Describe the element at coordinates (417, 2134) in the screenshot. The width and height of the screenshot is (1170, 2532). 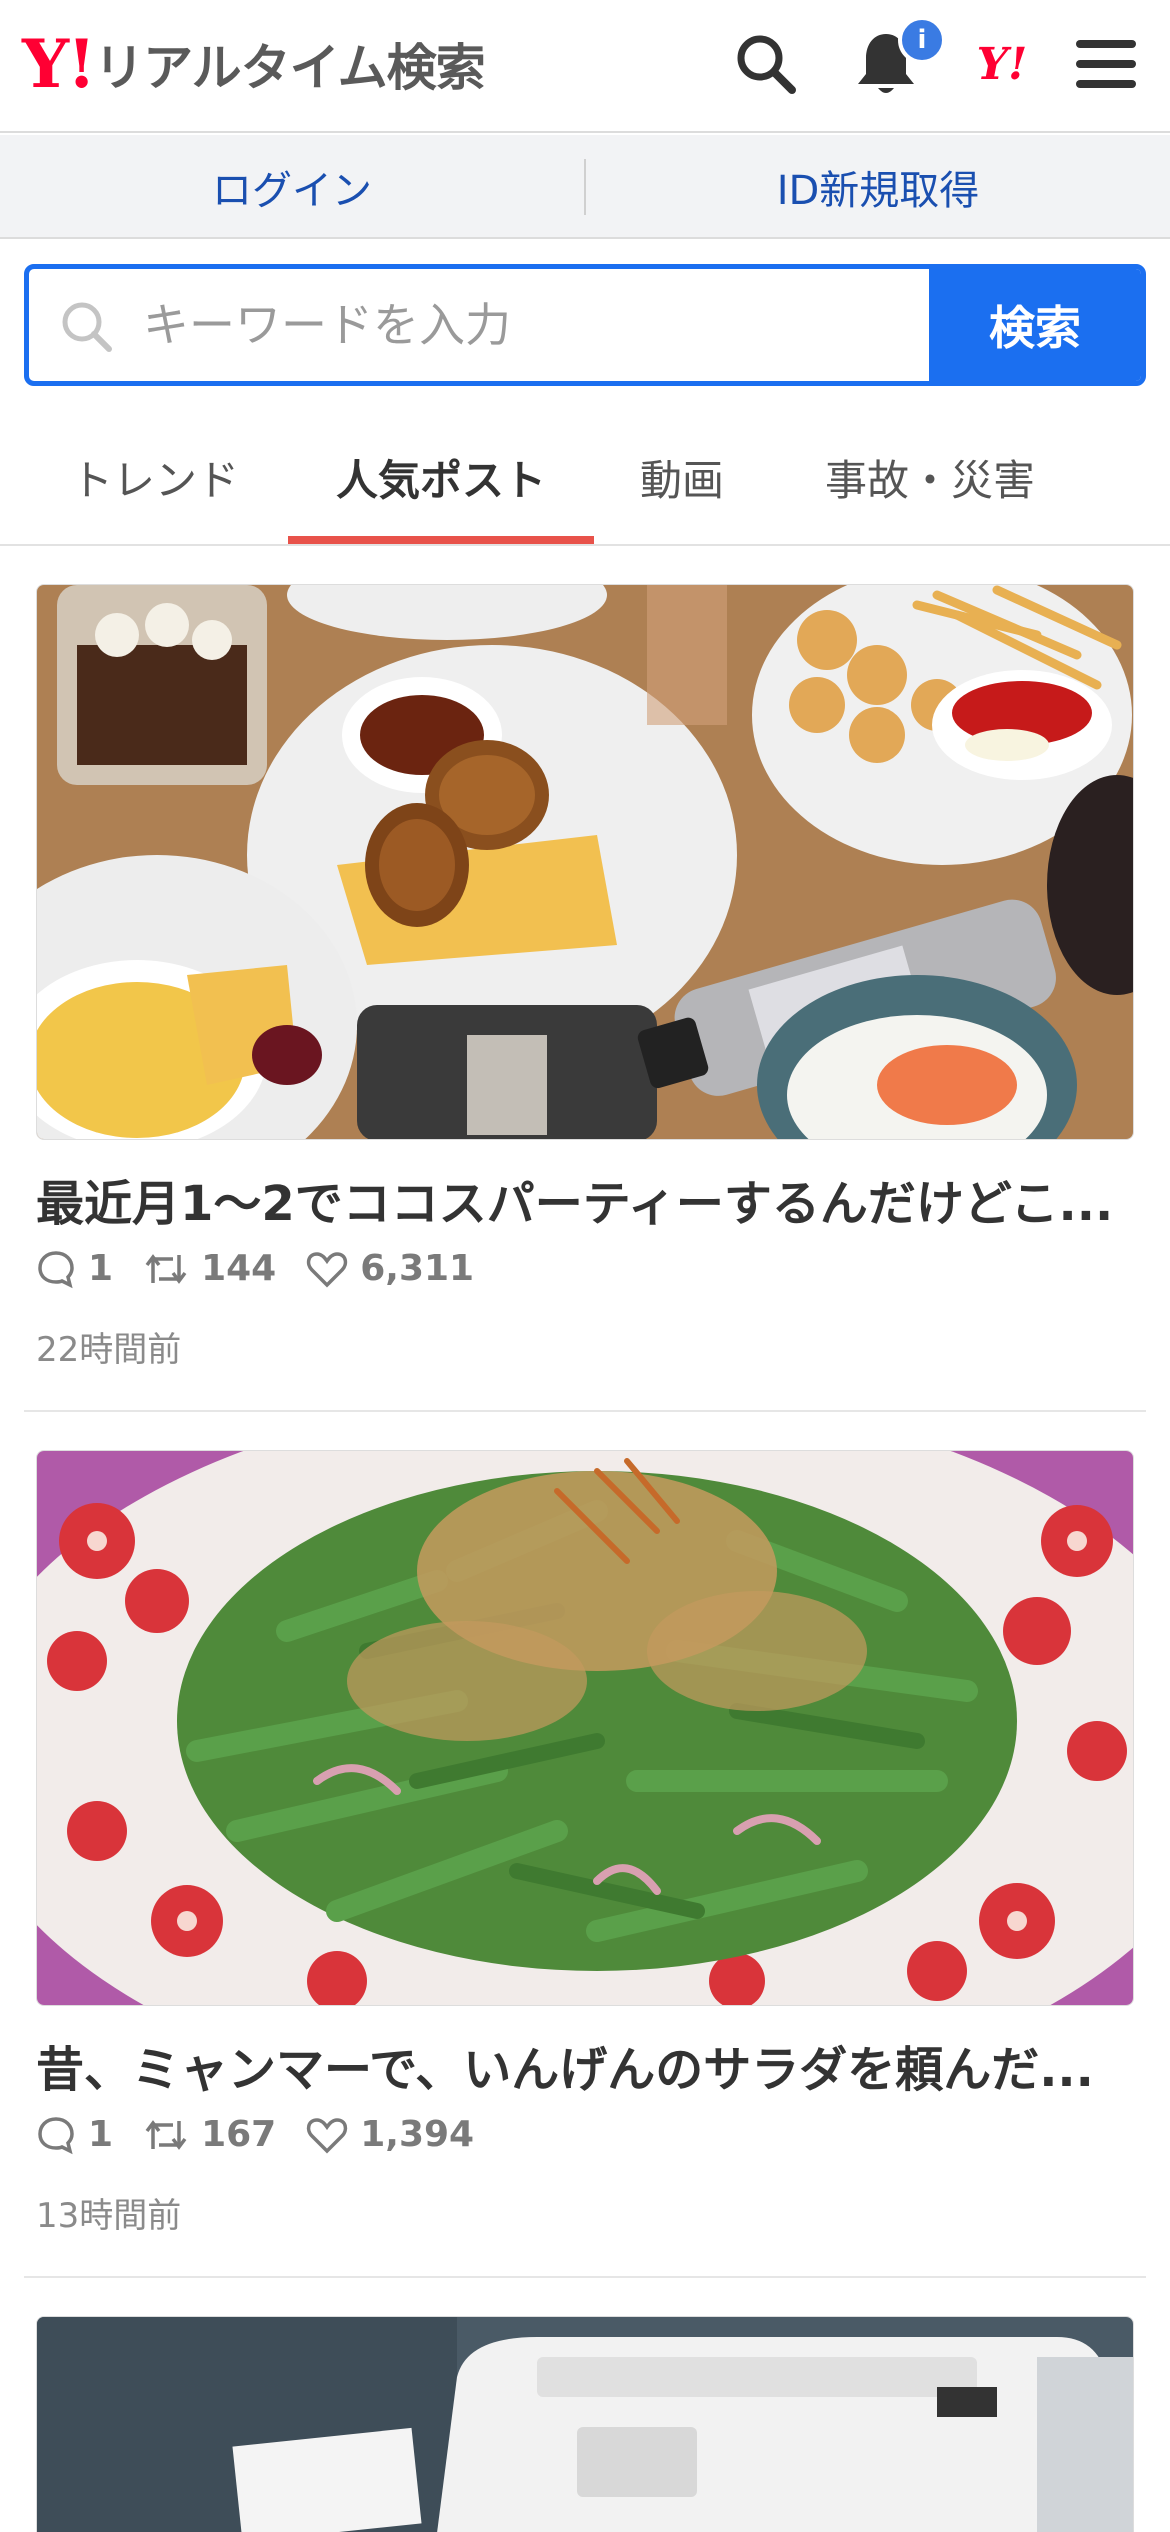
I see `like-count-value: 1,394` at that location.